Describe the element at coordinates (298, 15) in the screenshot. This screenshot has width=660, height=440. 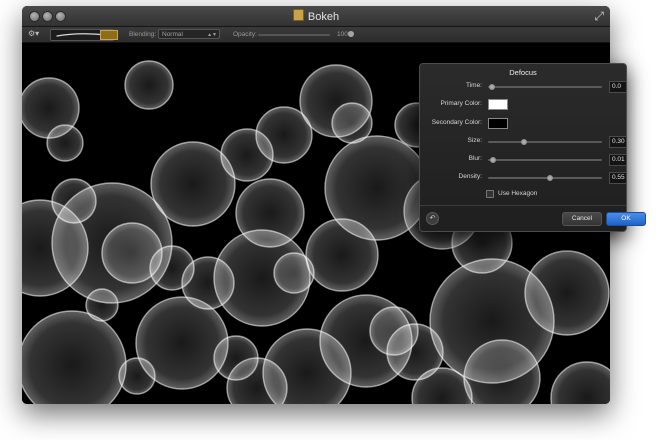
I see `document-icon` at that location.